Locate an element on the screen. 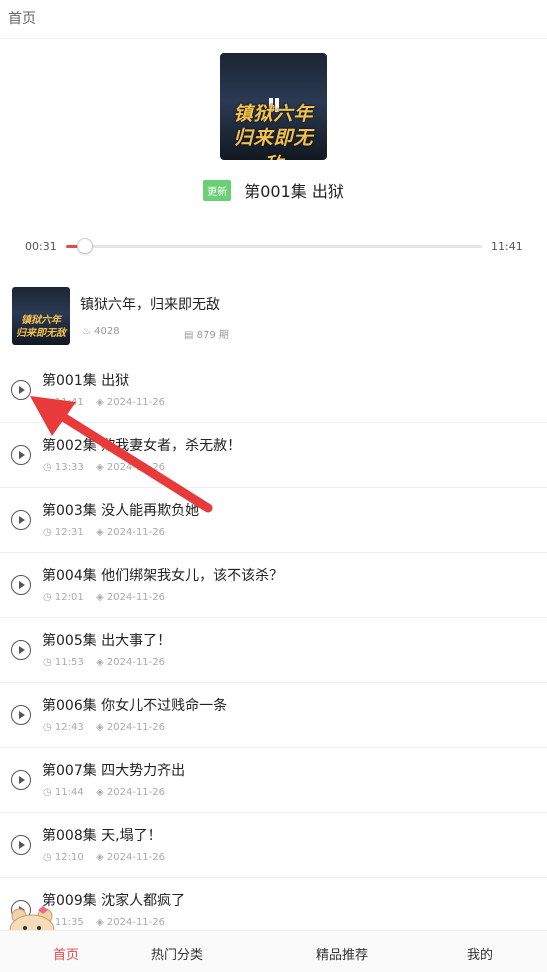 The width and height of the screenshot is (547, 972). cover-title-line1: 镇狱六年 is located at coordinates (273, 114).